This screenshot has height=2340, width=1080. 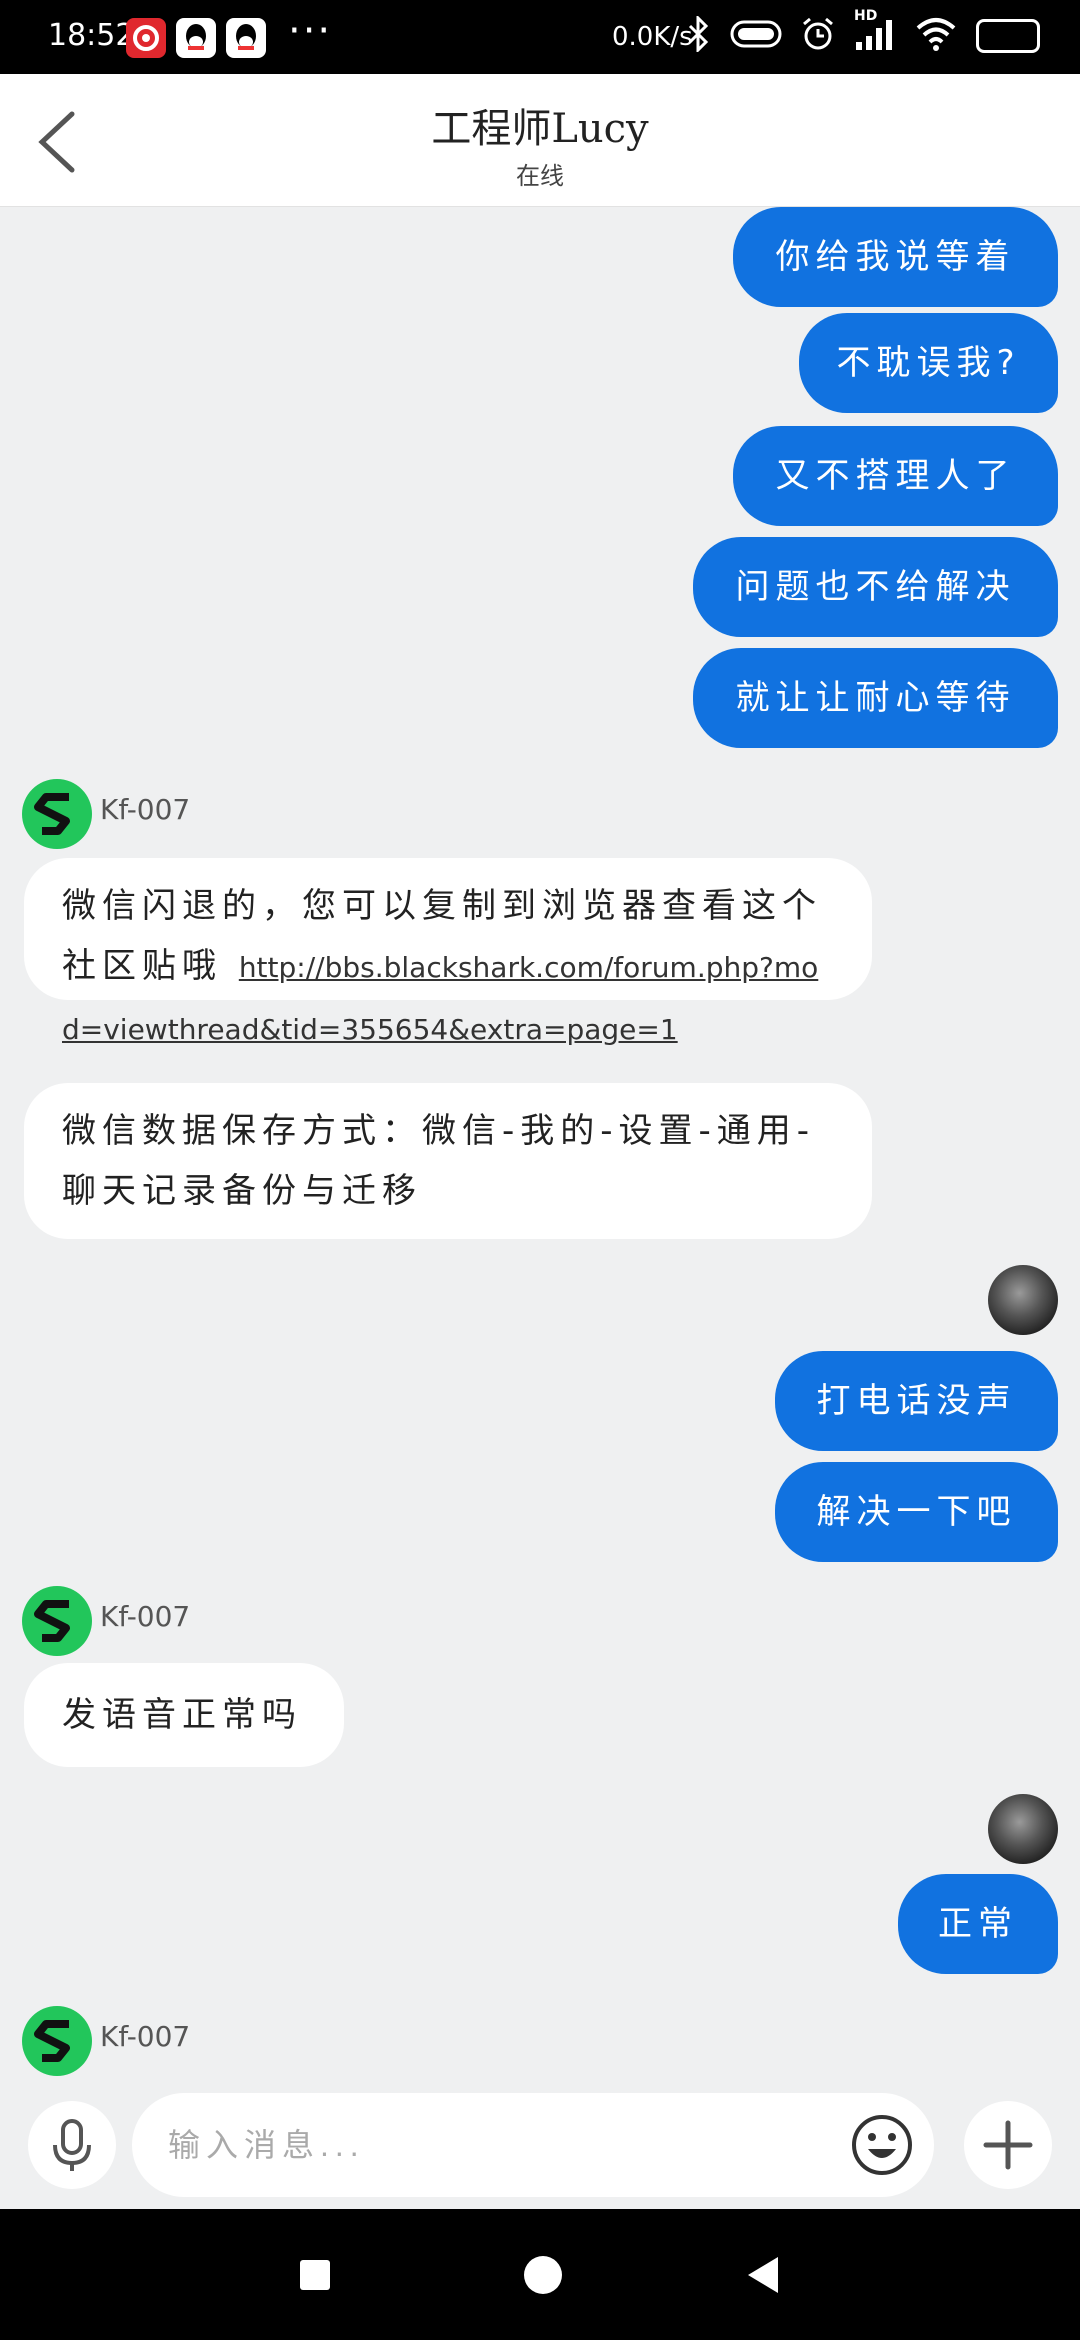 I want to click on status-bar: 18:52 ··· 0.0K/s HD 62, so click(x=540, y=37).